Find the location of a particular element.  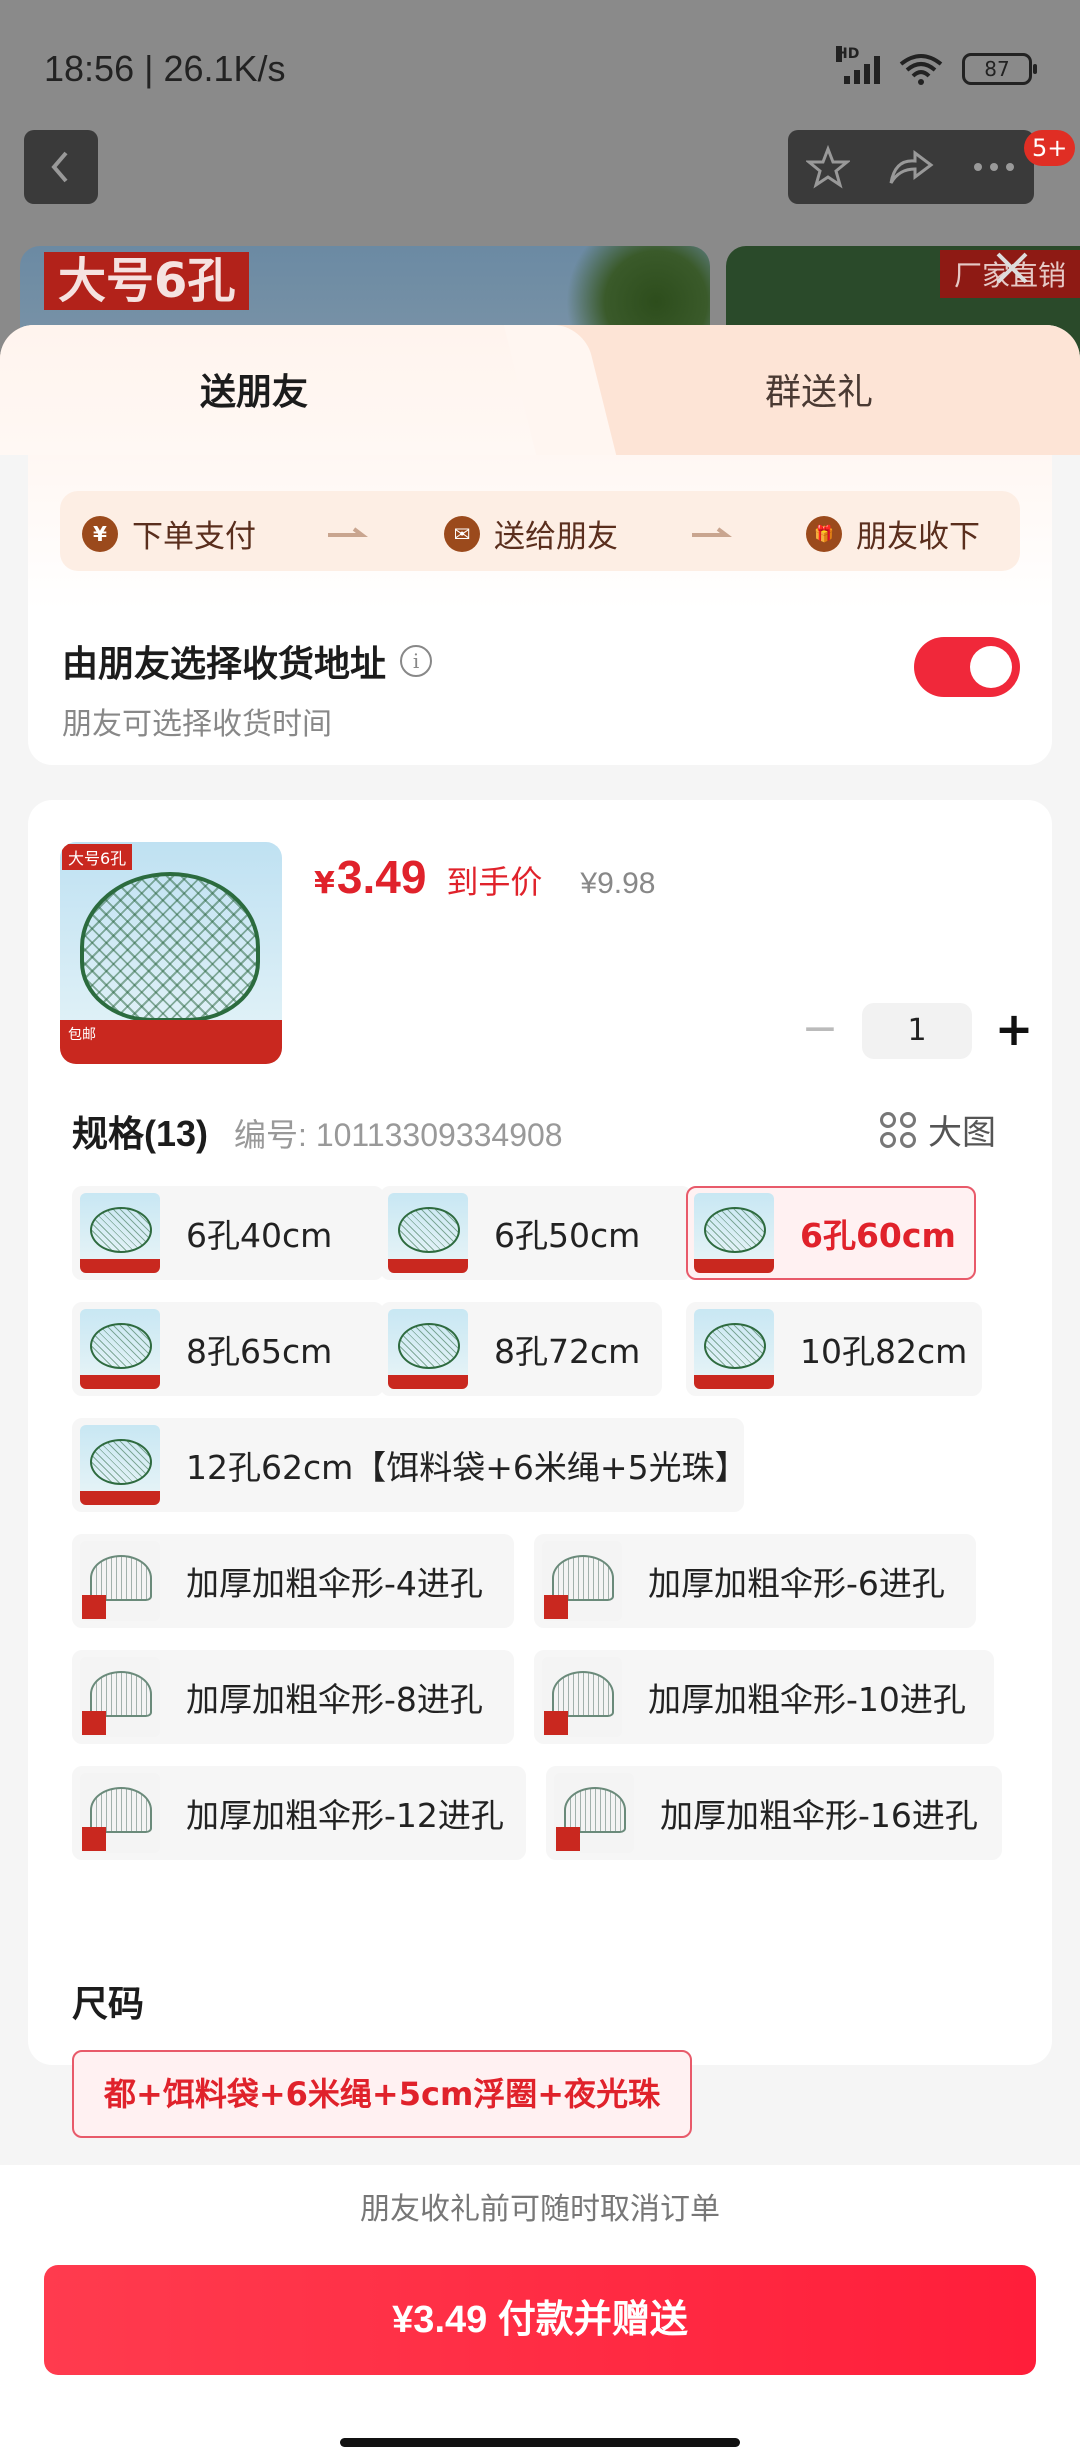

option-label: 加厚加粗伞形-12进孔 is located at coordinates (345, 1815).